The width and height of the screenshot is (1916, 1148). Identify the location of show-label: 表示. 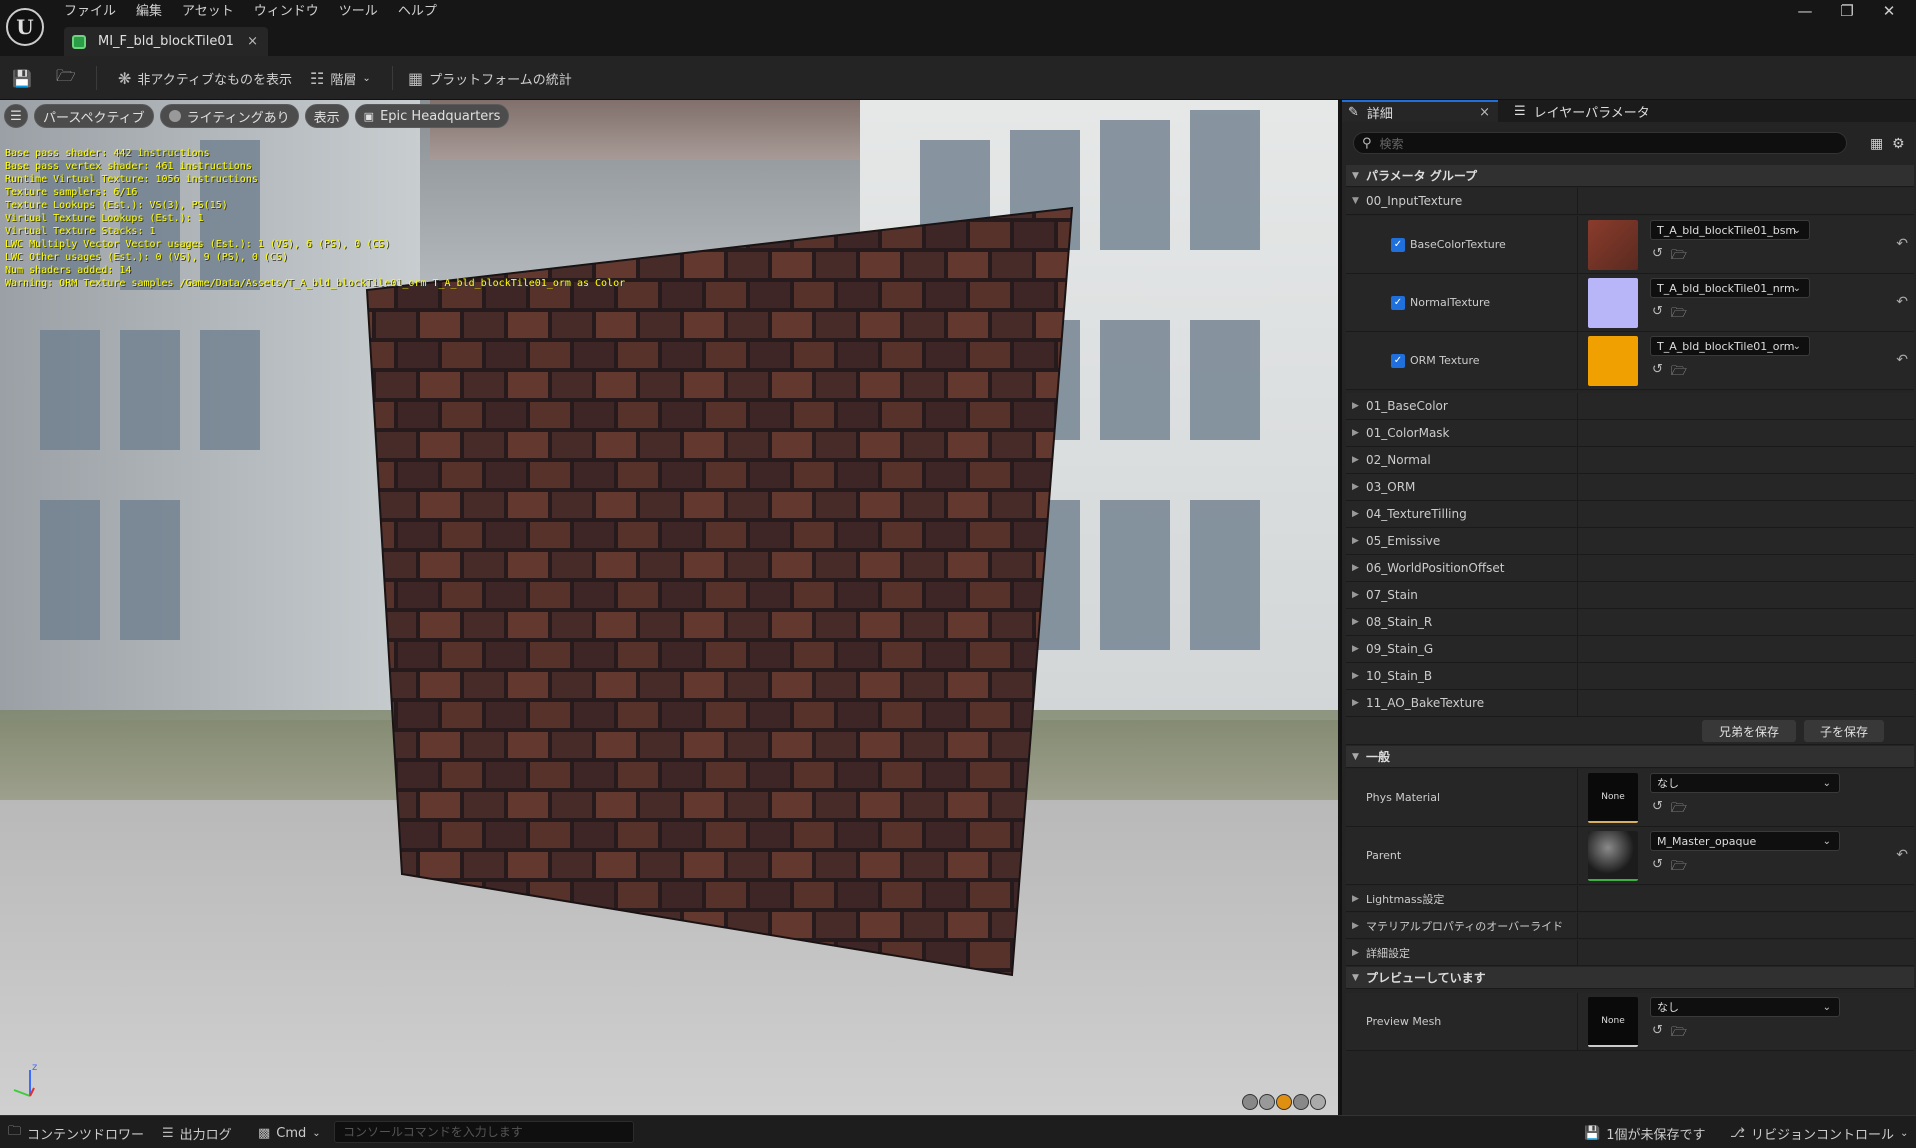
(326, 118).